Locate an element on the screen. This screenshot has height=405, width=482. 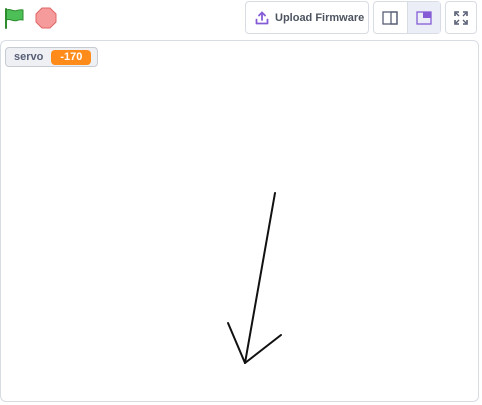
stop-button is located at coordinates (46, 18).